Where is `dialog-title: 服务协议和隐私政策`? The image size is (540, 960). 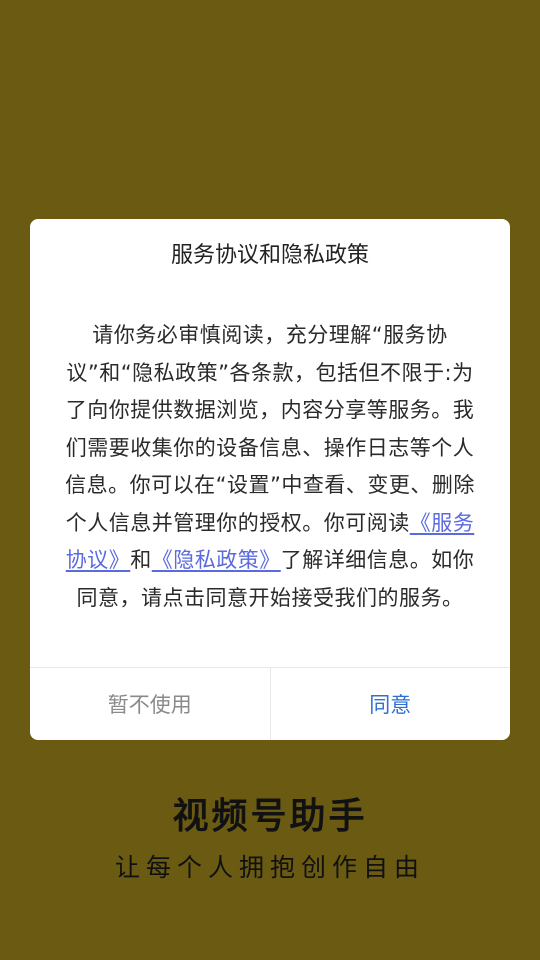
dialog-title: 服务协议和隐私政策 is located at coordinates (269, 255).